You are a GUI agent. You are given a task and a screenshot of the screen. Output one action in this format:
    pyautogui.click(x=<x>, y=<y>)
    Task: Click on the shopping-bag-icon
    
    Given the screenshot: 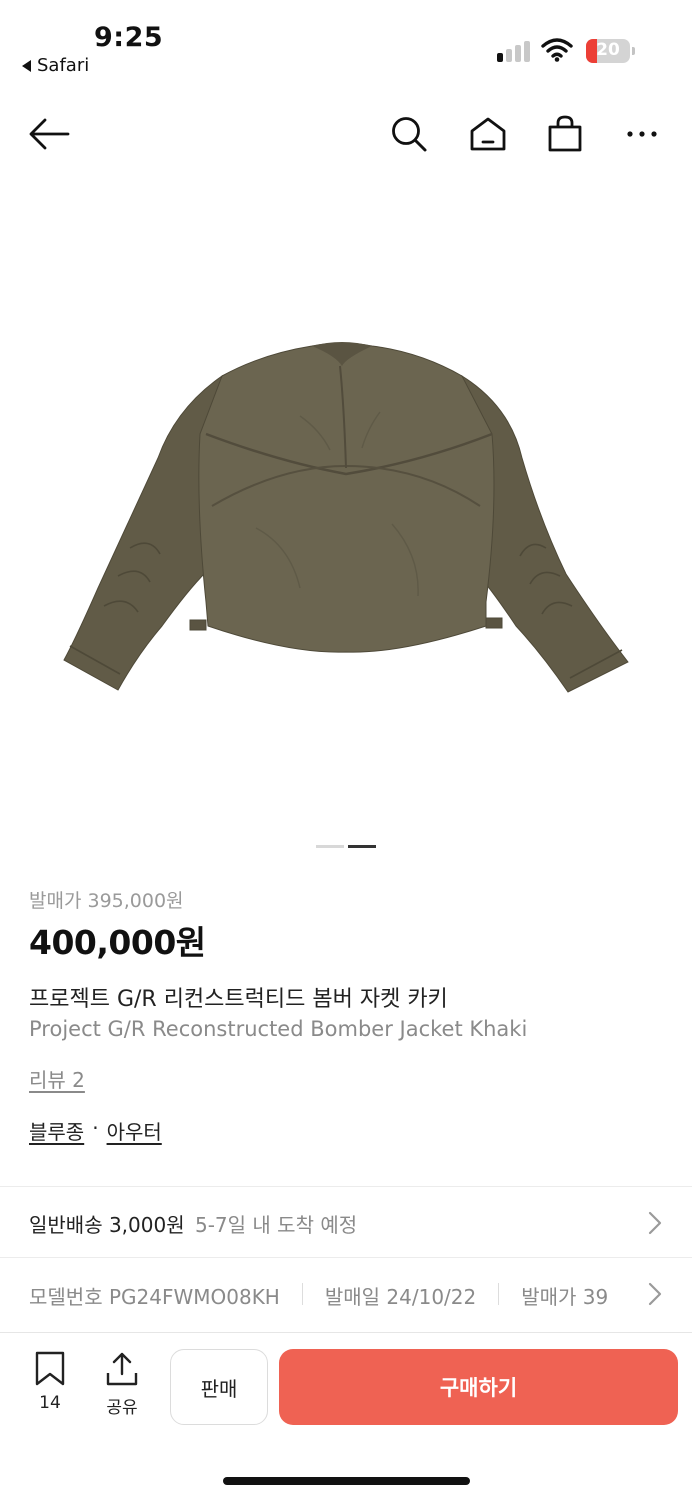 What is the action you would take?
    pyautogui.click(x=565, y=134)
    